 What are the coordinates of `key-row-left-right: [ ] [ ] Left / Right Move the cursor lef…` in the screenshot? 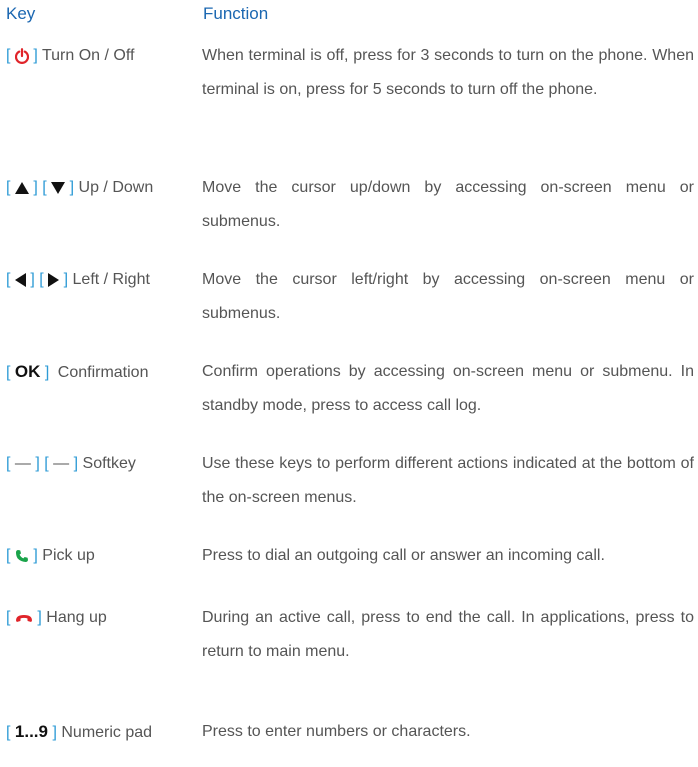 It's located at (349, 303).